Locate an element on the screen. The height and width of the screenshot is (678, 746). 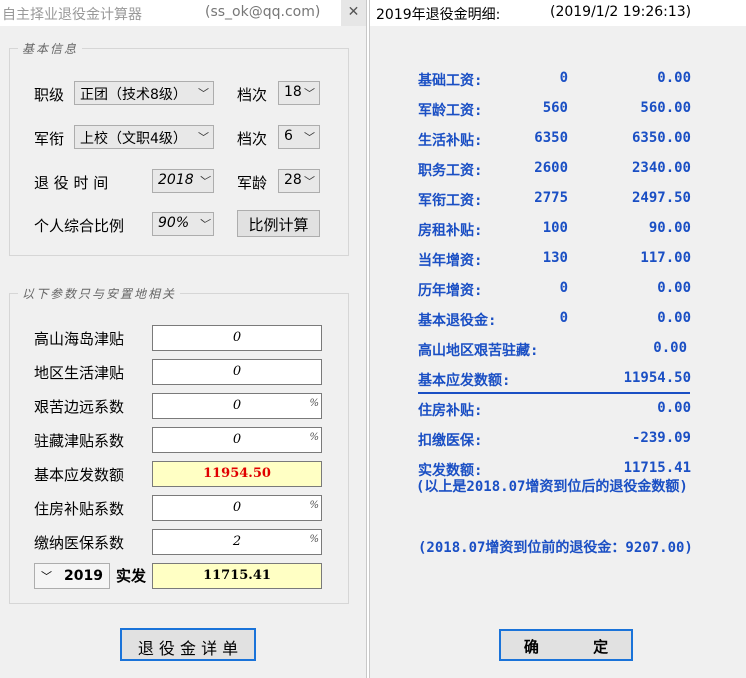
basic-info-legend: 基本信息 is located at coordinates (50, 48).